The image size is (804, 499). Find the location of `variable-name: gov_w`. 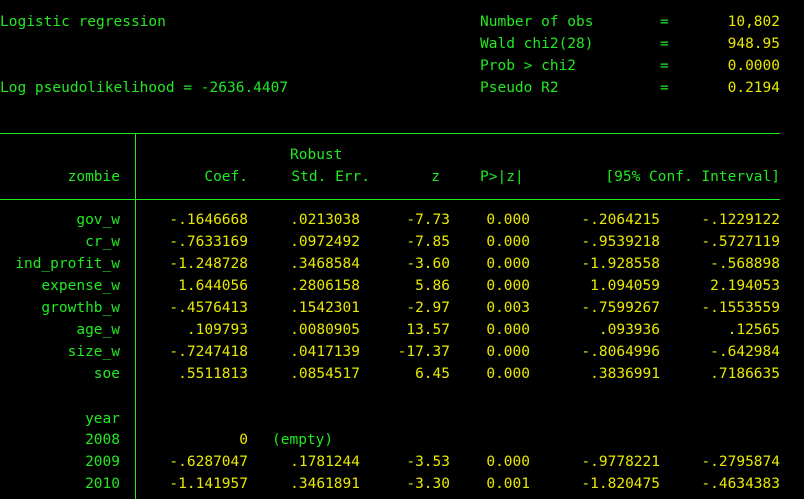

variable-name: gov_w is located at coordinates (98, 220).